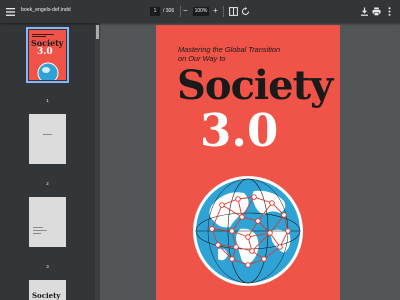 The image size is (400, 300). Describe the element at coordinates (47, 100) in the screenshot. I see `thumbnail-number: 1` at that location.